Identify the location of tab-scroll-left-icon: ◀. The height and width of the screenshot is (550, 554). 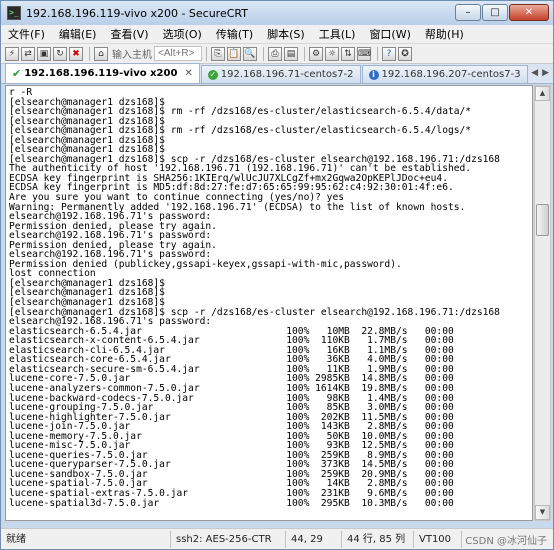
(534, 73).